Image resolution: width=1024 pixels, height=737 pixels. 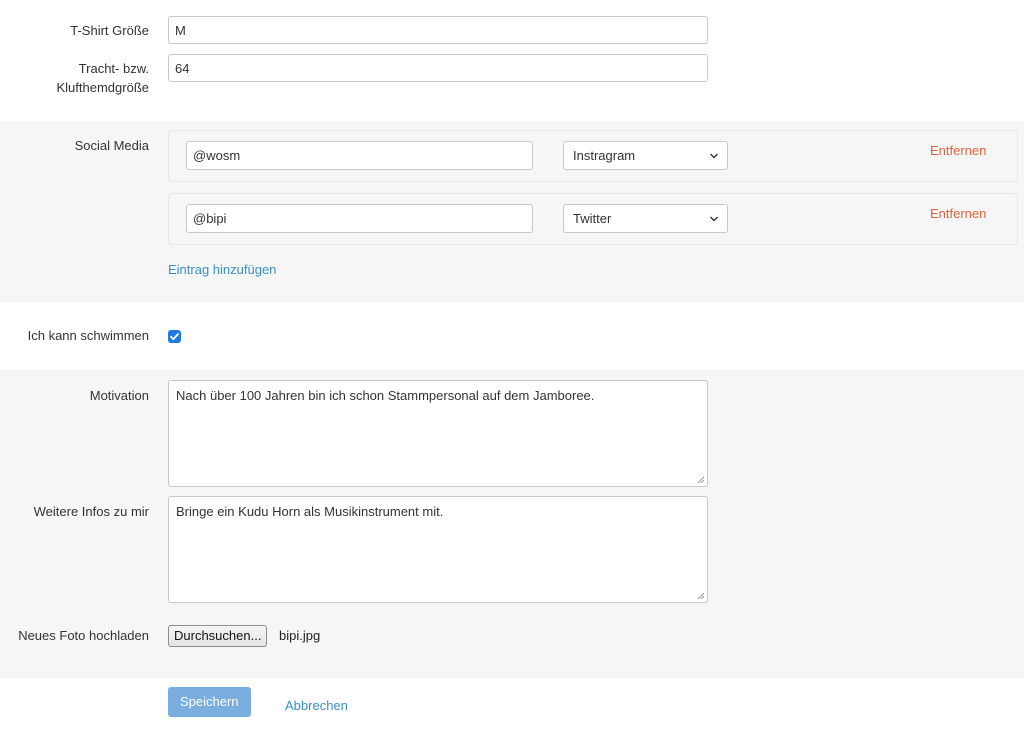 What do you see at coordinates (119, 395) in the screenshot?
I see `motivation-label: Motivation` at bounding box center [119, 395].